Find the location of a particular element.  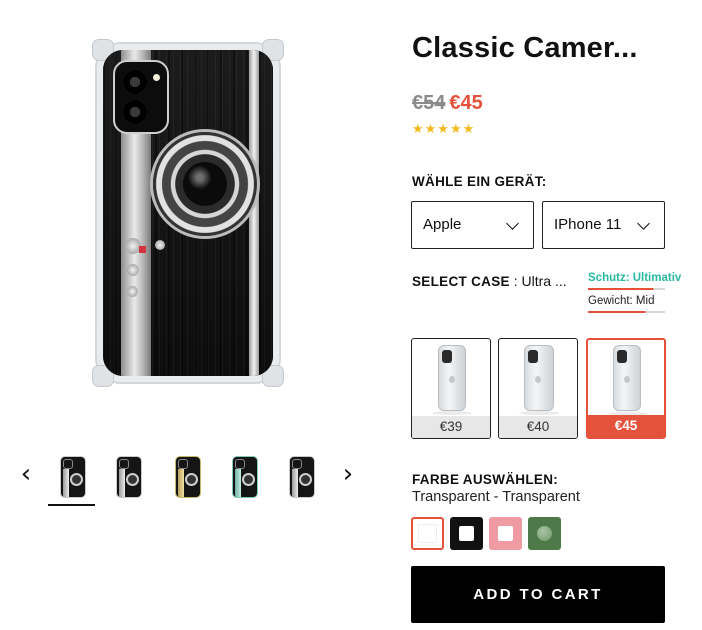

camera-button is located at coordinates (160, 245).